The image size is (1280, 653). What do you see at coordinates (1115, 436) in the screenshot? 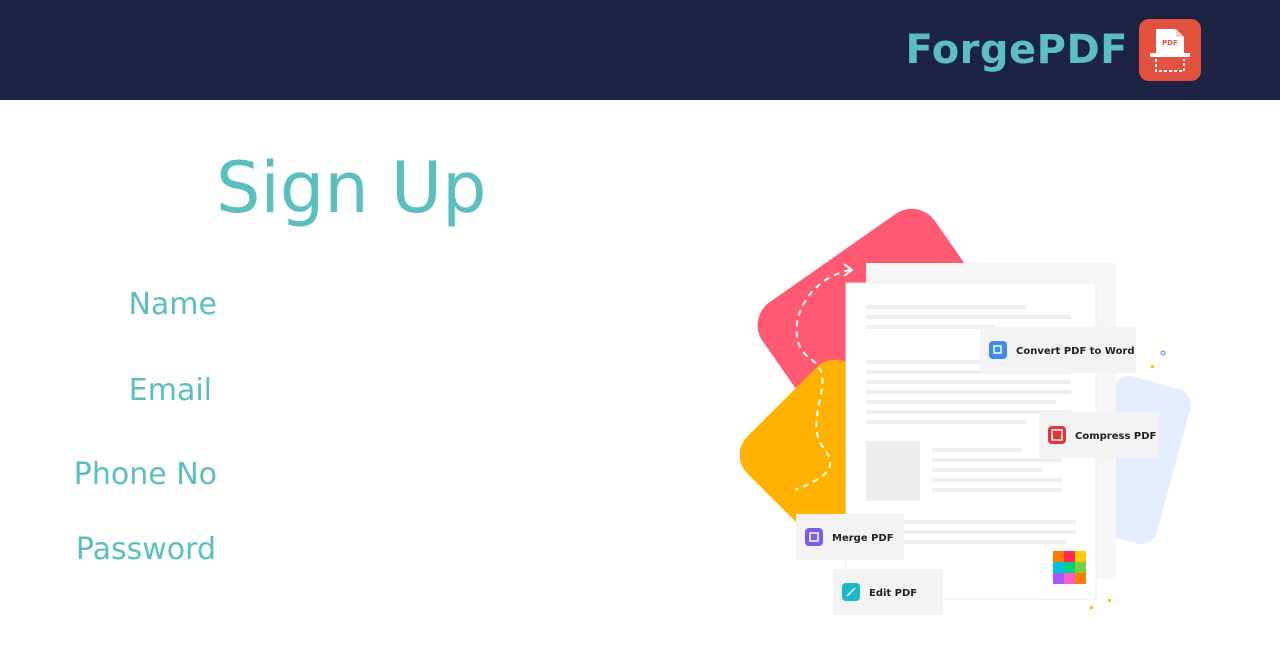
I see `feature-label: Compress PDF` at bounding box center [1115, 436].